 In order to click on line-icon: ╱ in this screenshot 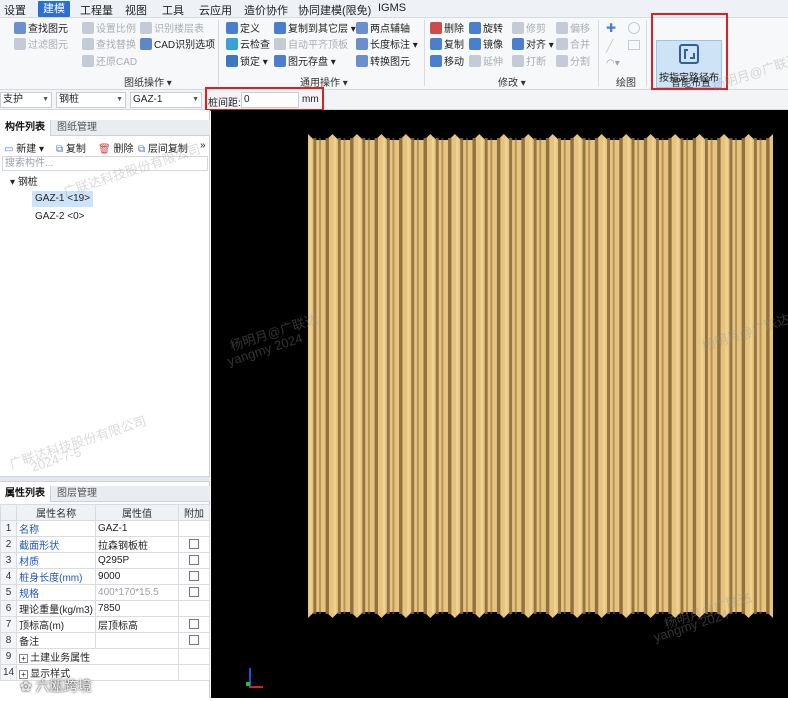, I will do `click(612, 46)`.